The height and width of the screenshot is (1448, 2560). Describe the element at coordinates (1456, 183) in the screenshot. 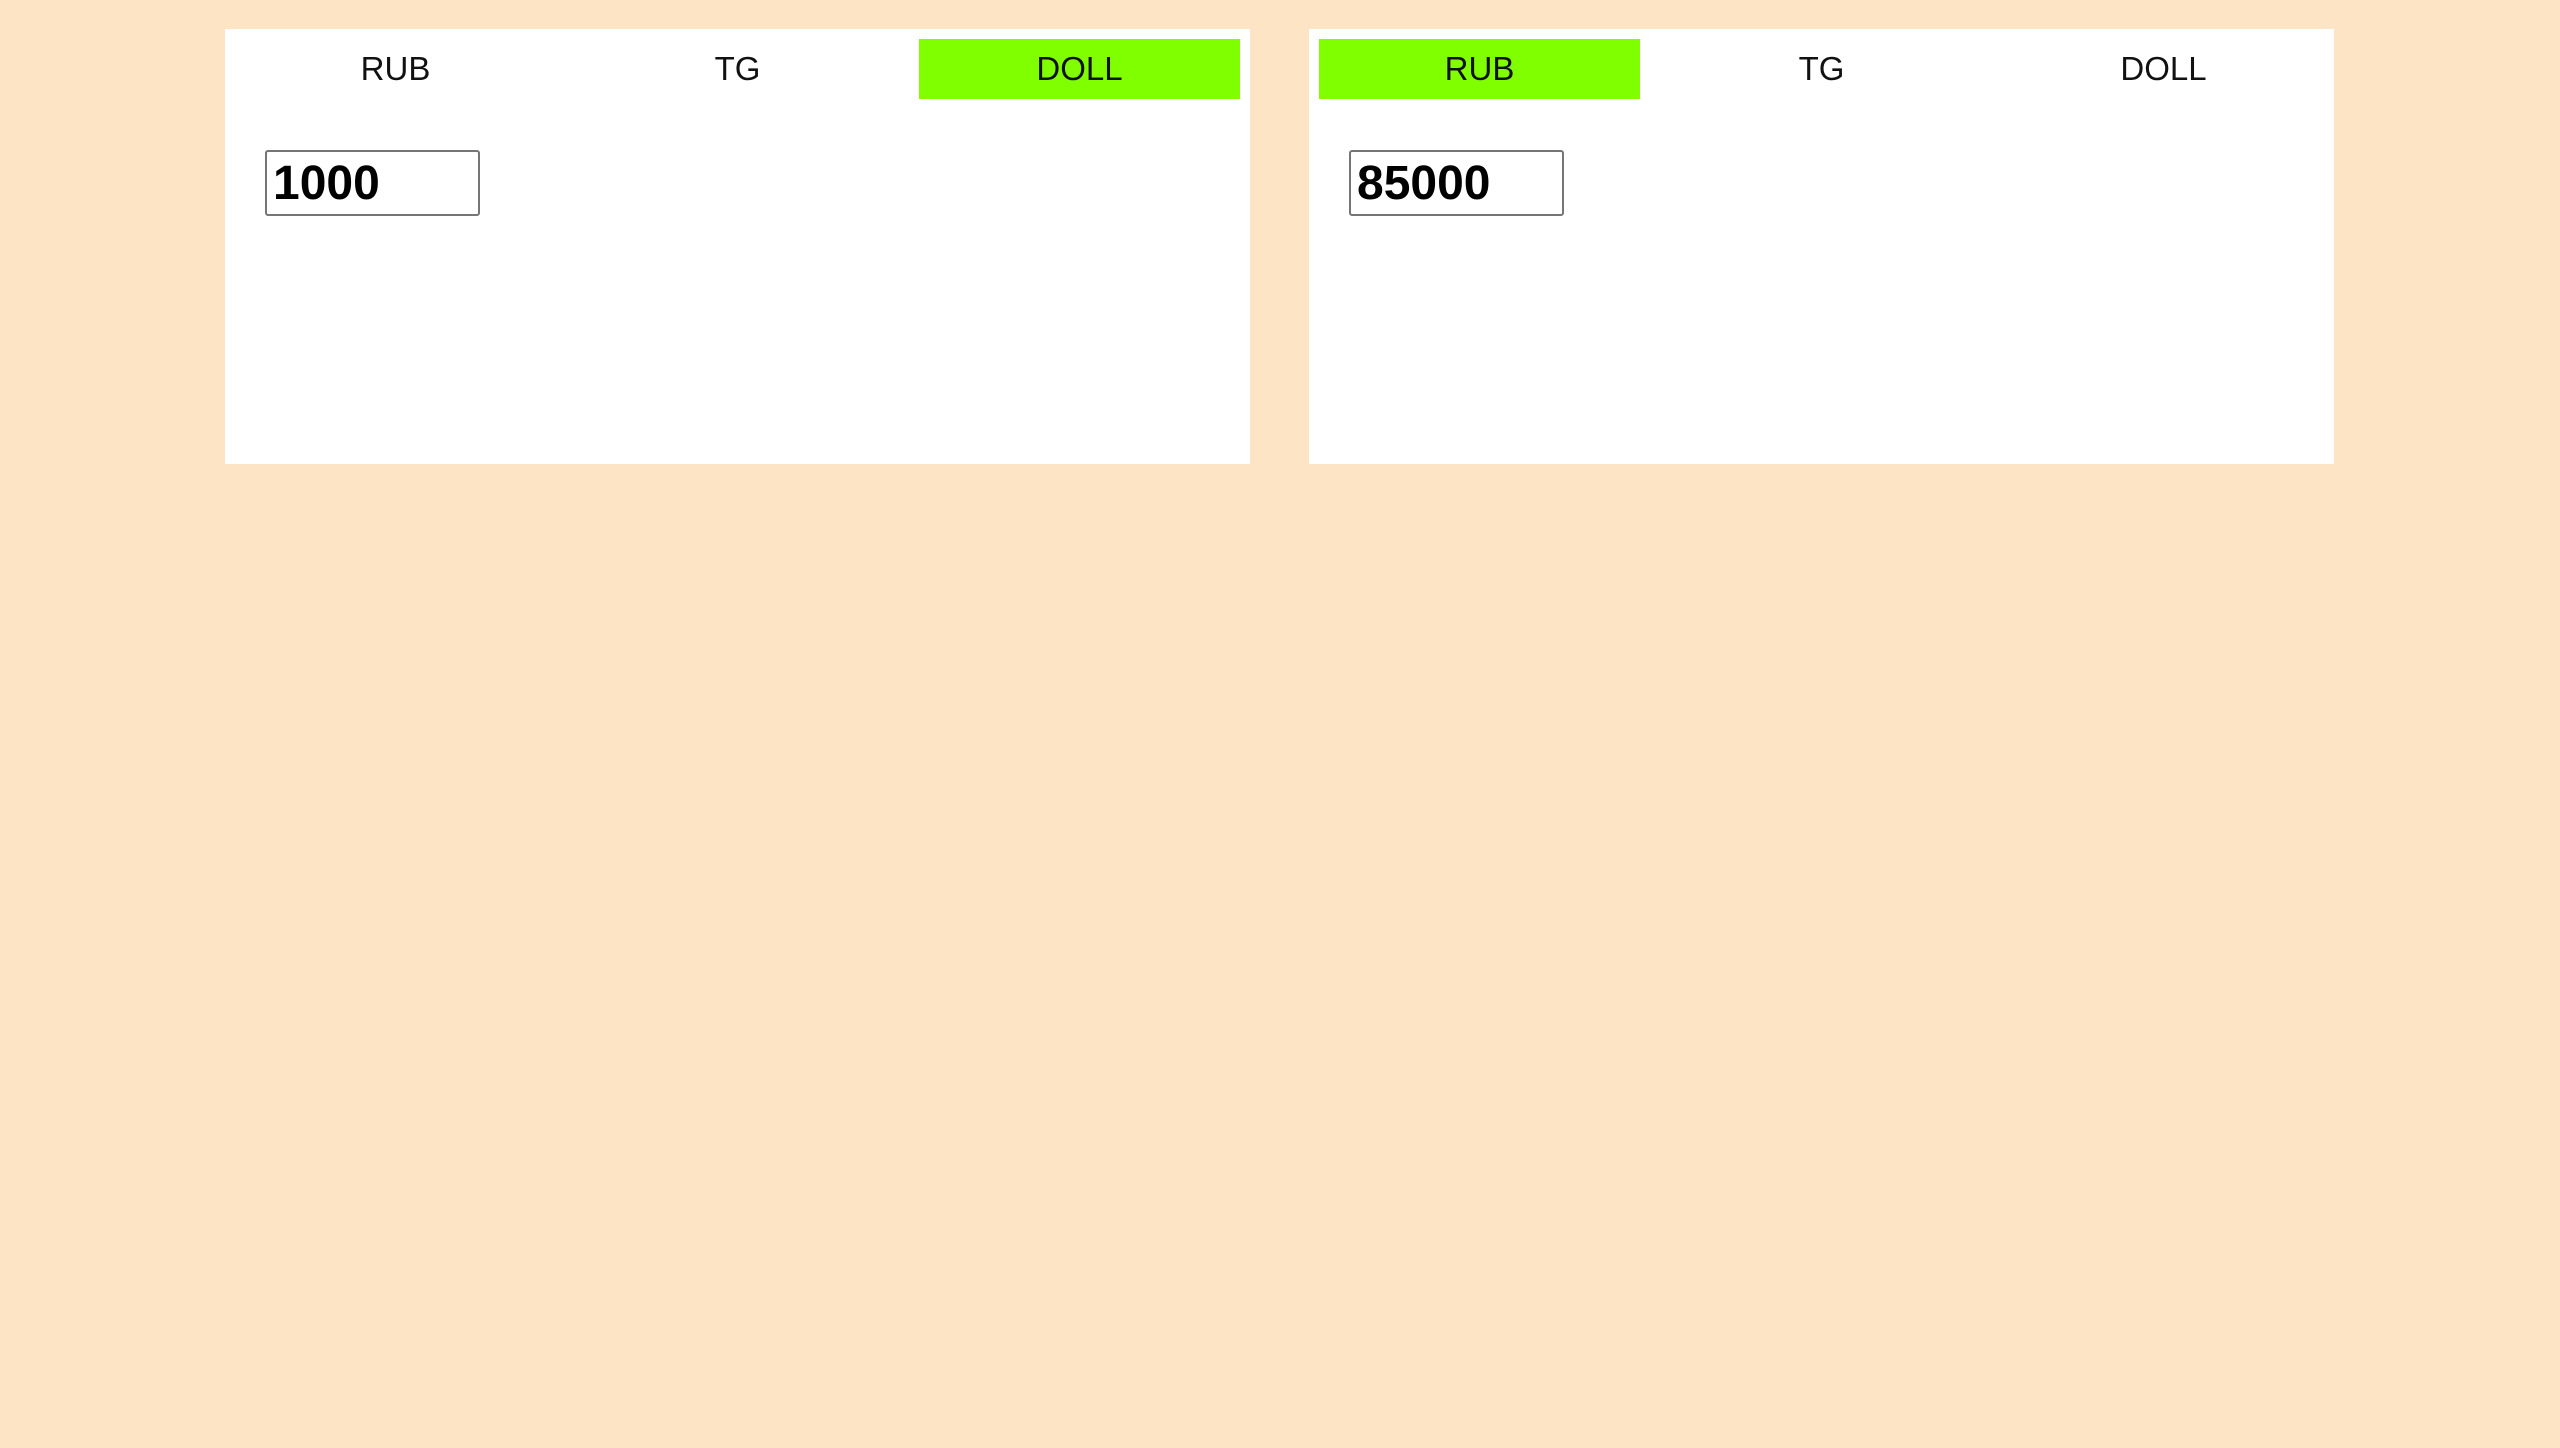

I see `converted-amount-input` at that location.